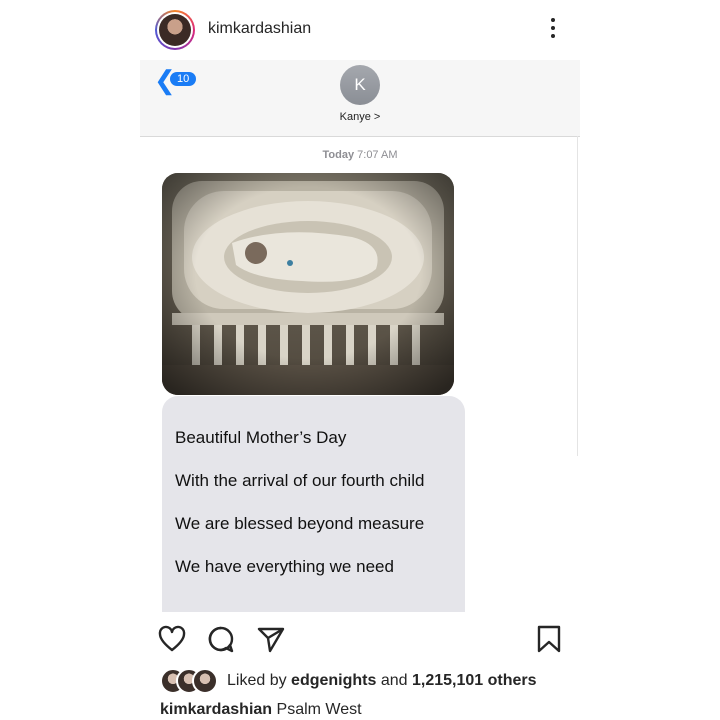 This screenshot has height=720, width=720. Describe the element at coordinates (216, 709) in the screenshot. I see `caption-username: kimkardashian` at that location.